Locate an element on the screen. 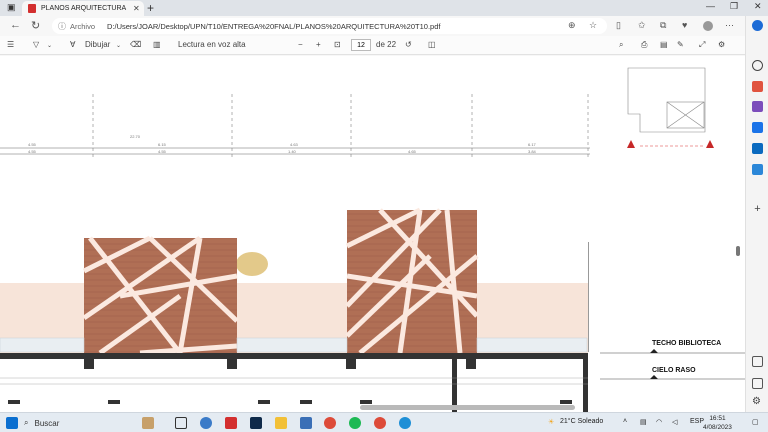 This screenshot has width=768, height=432. more-menu-icon: ⋯ is located at coordinates (729, 25).